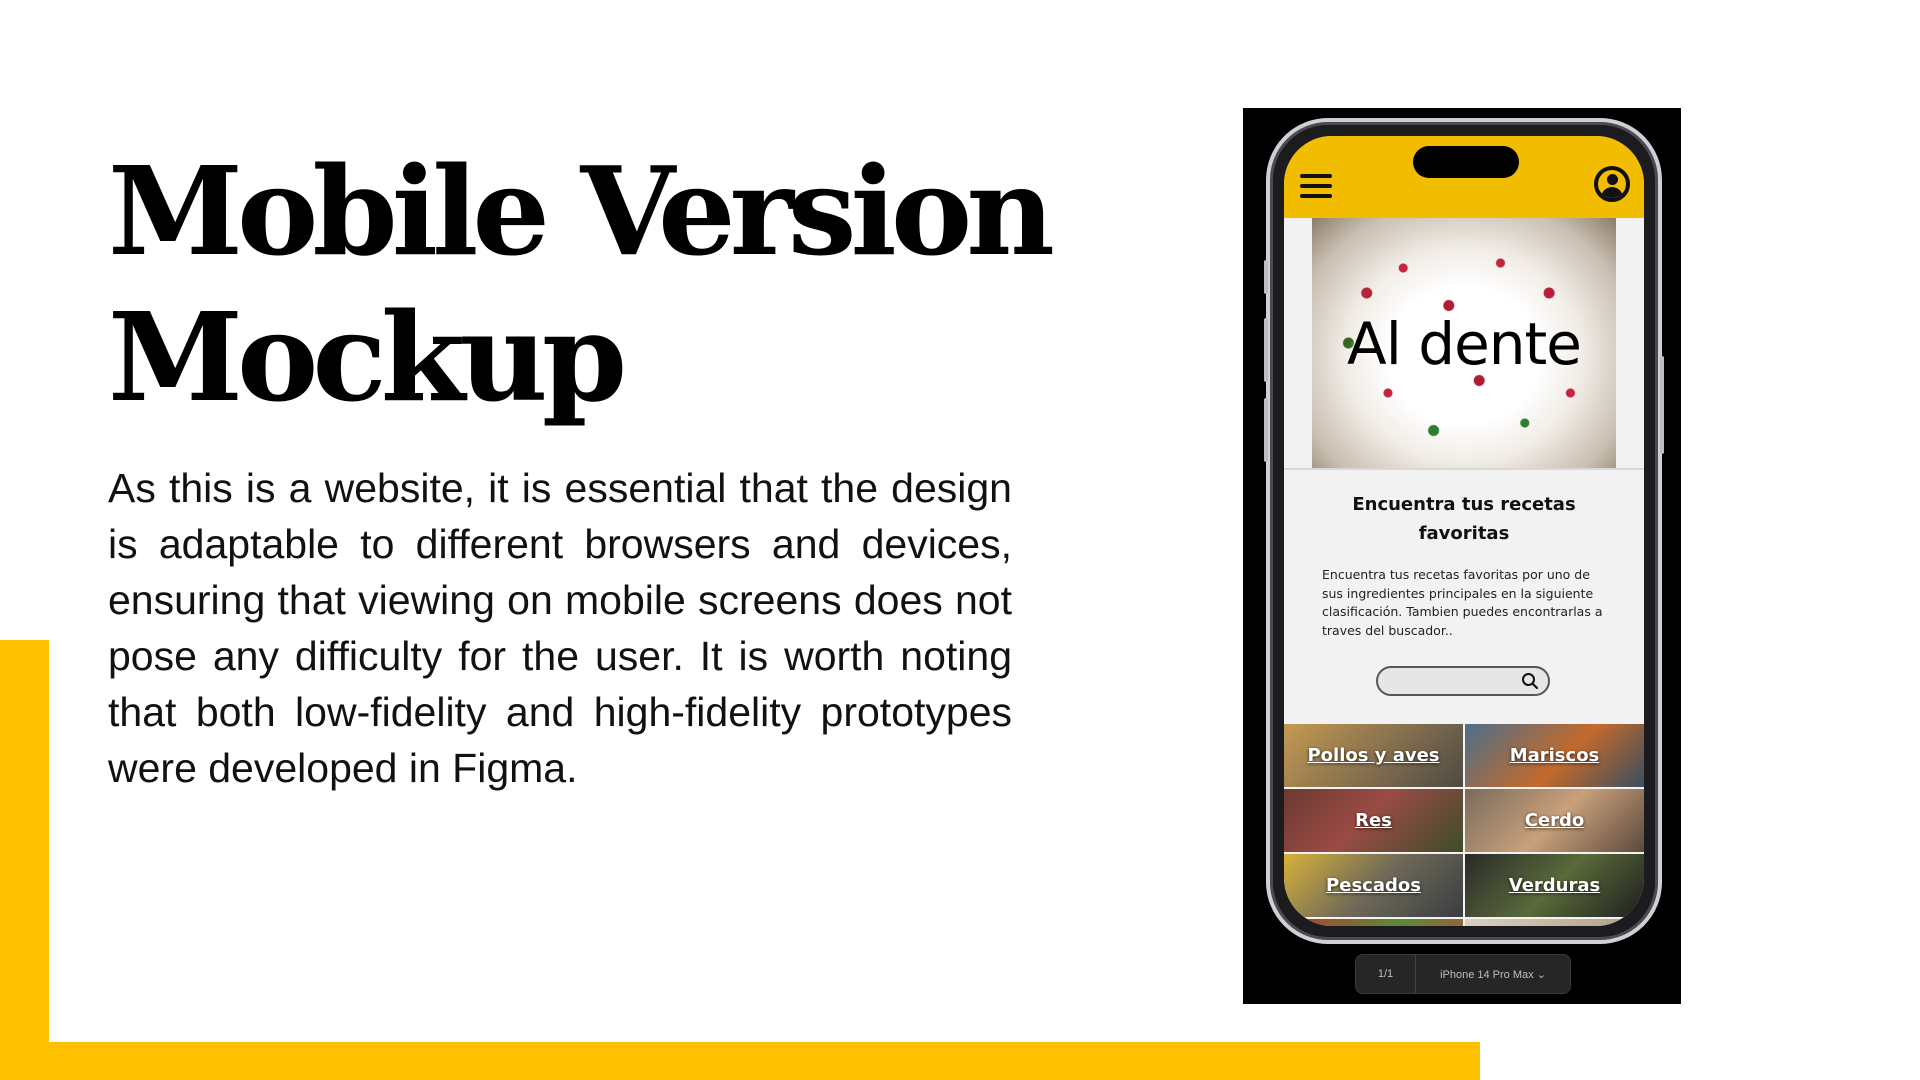 The image size is (1920, 1080). Describe the element at coordinates (1464, 519) in the screenshot. I see `intro-title: Encuentra tus recetas favoritas` at that location.